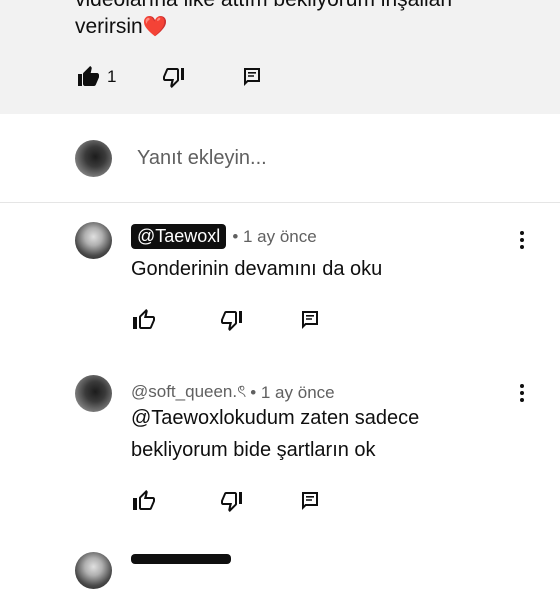 This screenshot has width=560, height=589. Describe the element at coordinates (109, 26) in the screenshot. I see `comment-text-line: verirsin` at that location.